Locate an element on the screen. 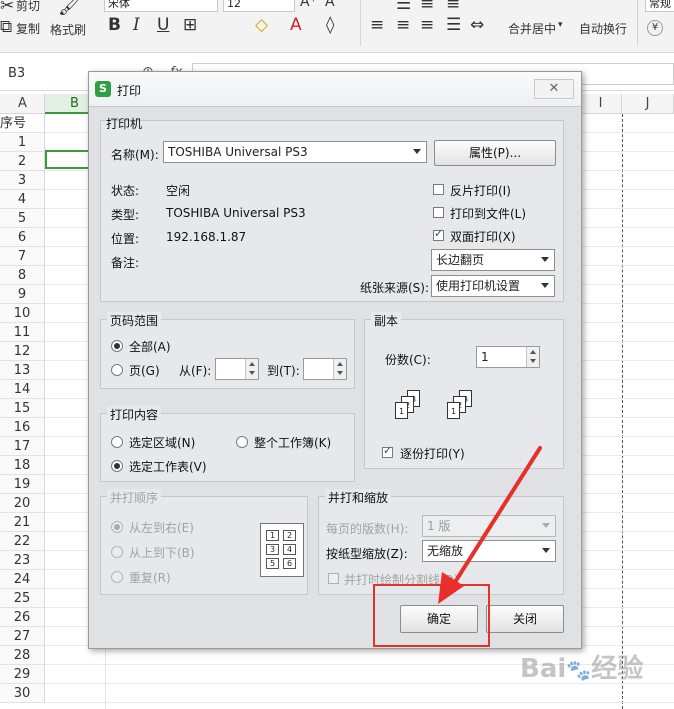  row-header: 23 is located at coordinates (22, 560).